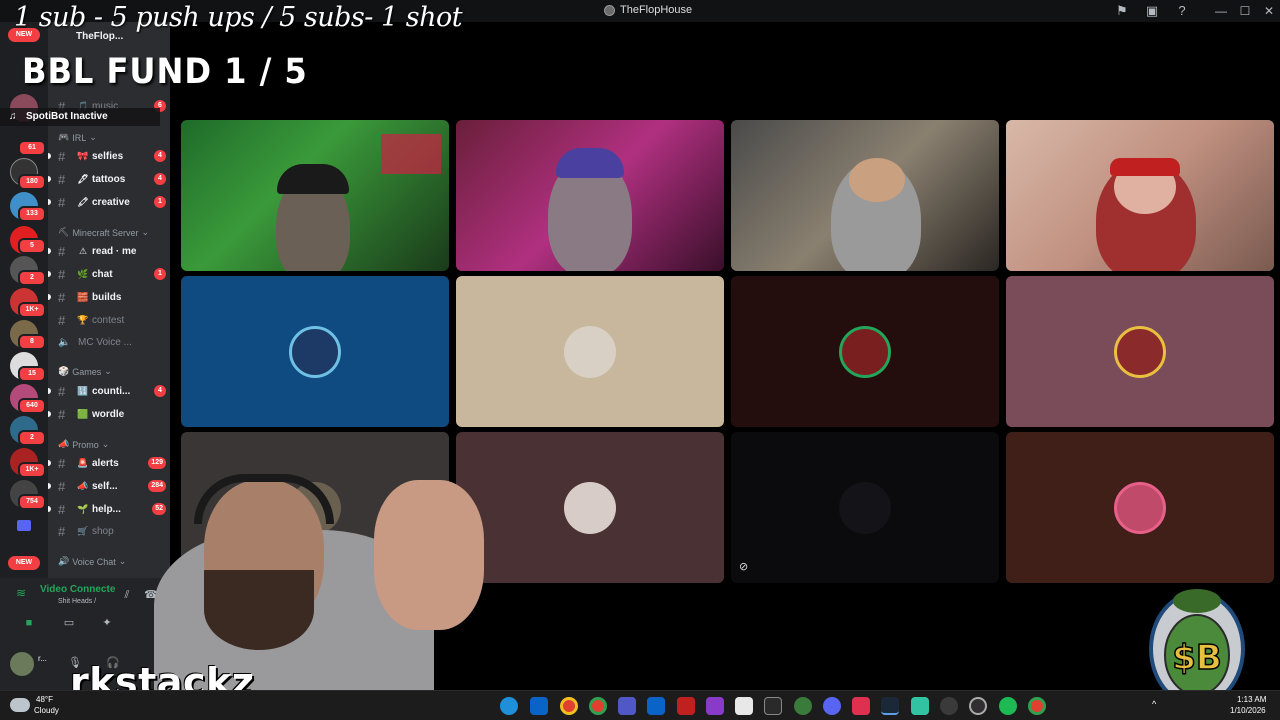 The height and width of the screenshot is (720, 1280). What do you see at coordinates (648, 10) in the screenshot?
I see `window-title: TheFlopHouse` at bounding box center [648, 10].